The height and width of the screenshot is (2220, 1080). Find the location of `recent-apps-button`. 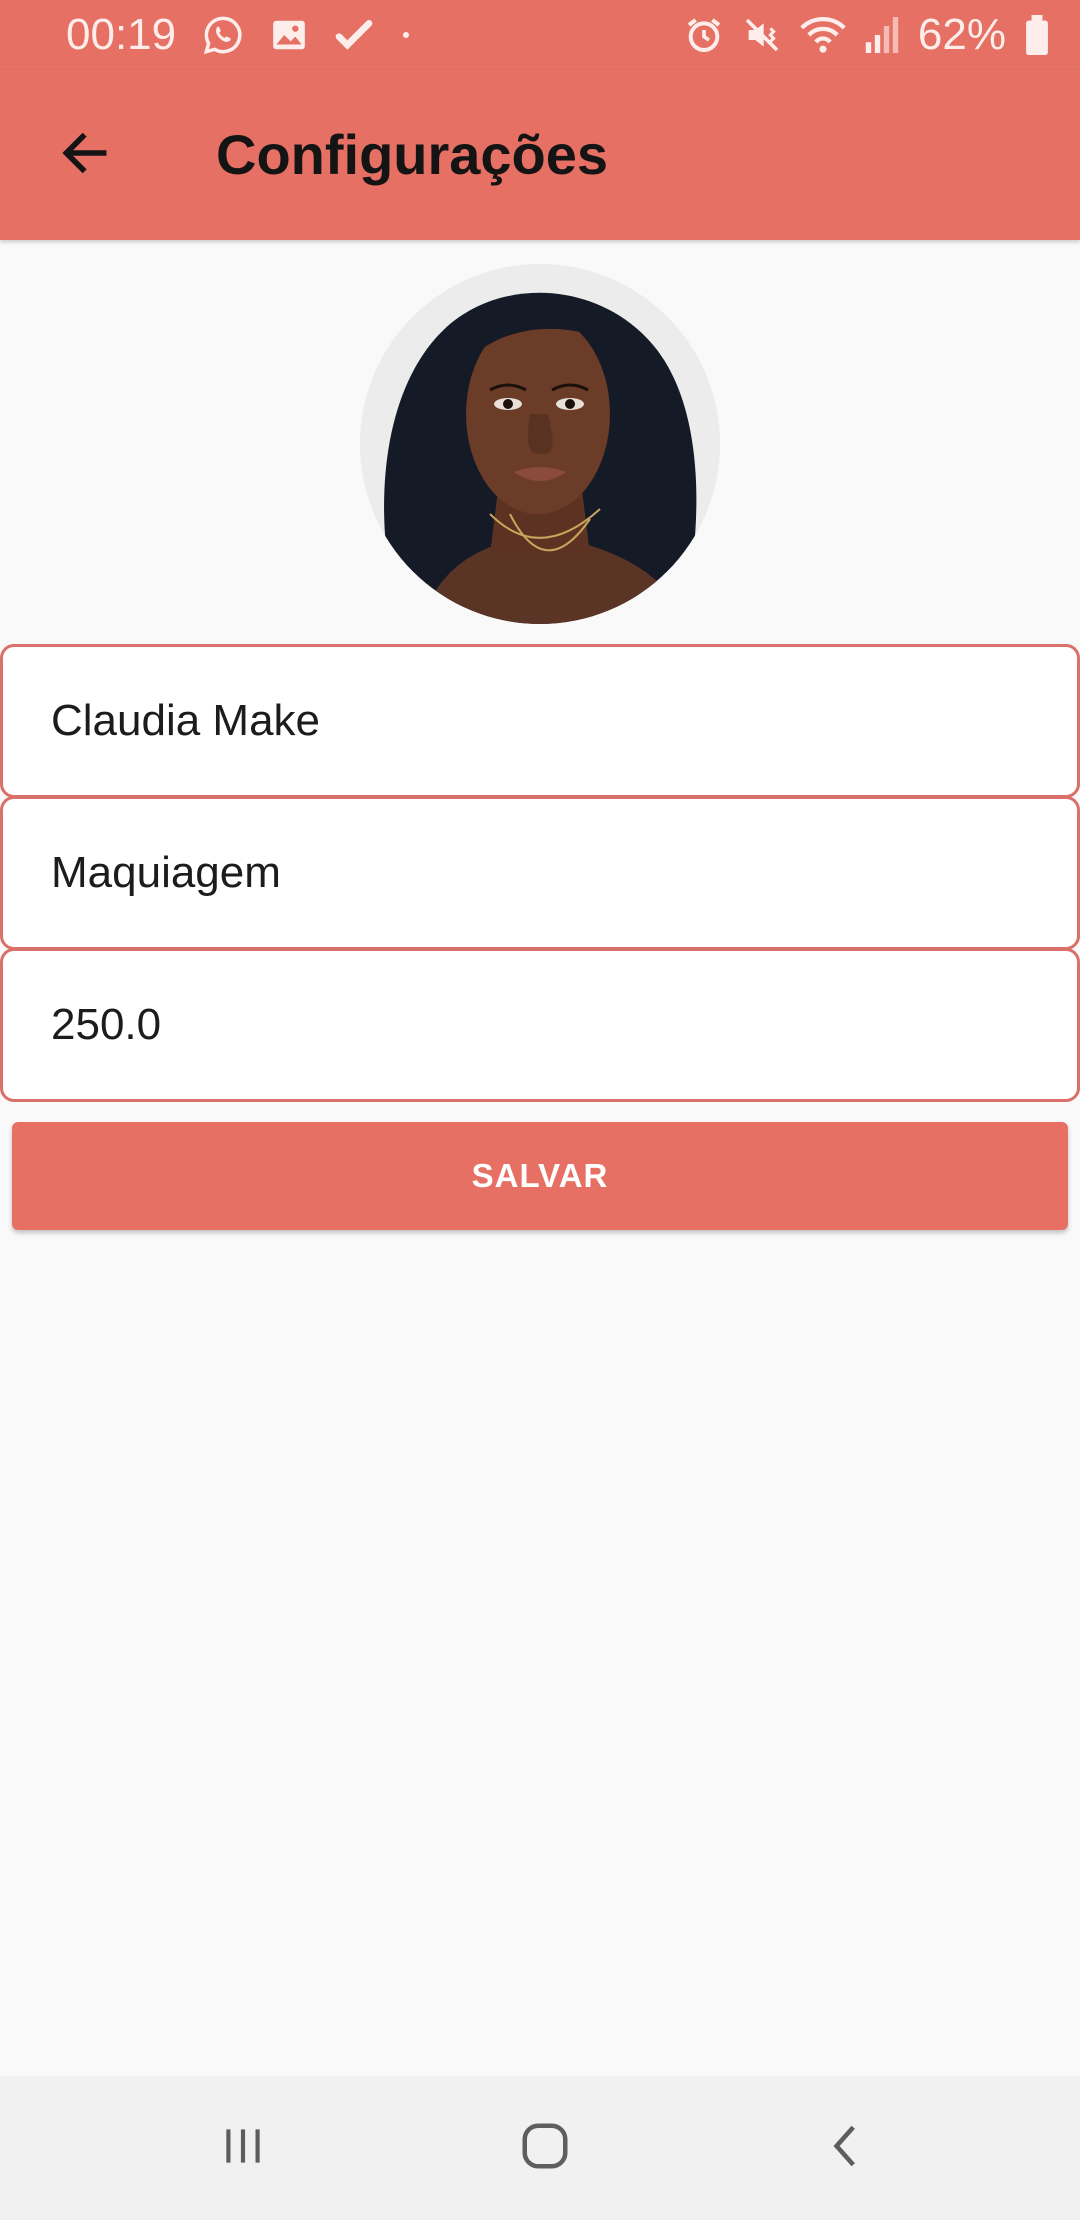

recent-apps-button is located at coordinates (243, 2148).